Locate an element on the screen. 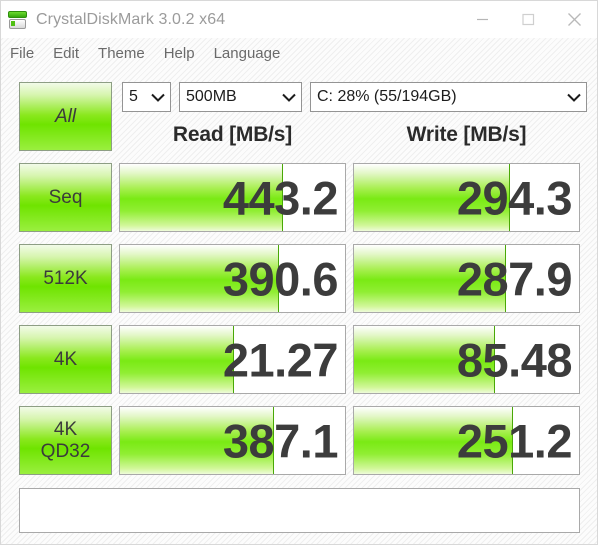  run-all-button: All is located at coordinates (65, 116).